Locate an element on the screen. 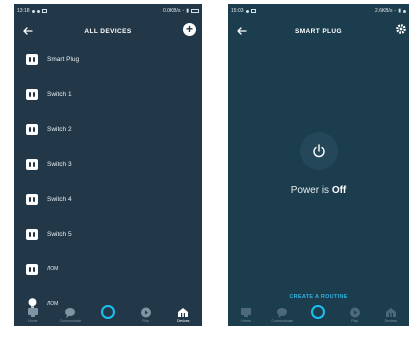 The height and width of the screenshot is (338, 409). header: SMART PLUG is located at coordinates (318, 31).